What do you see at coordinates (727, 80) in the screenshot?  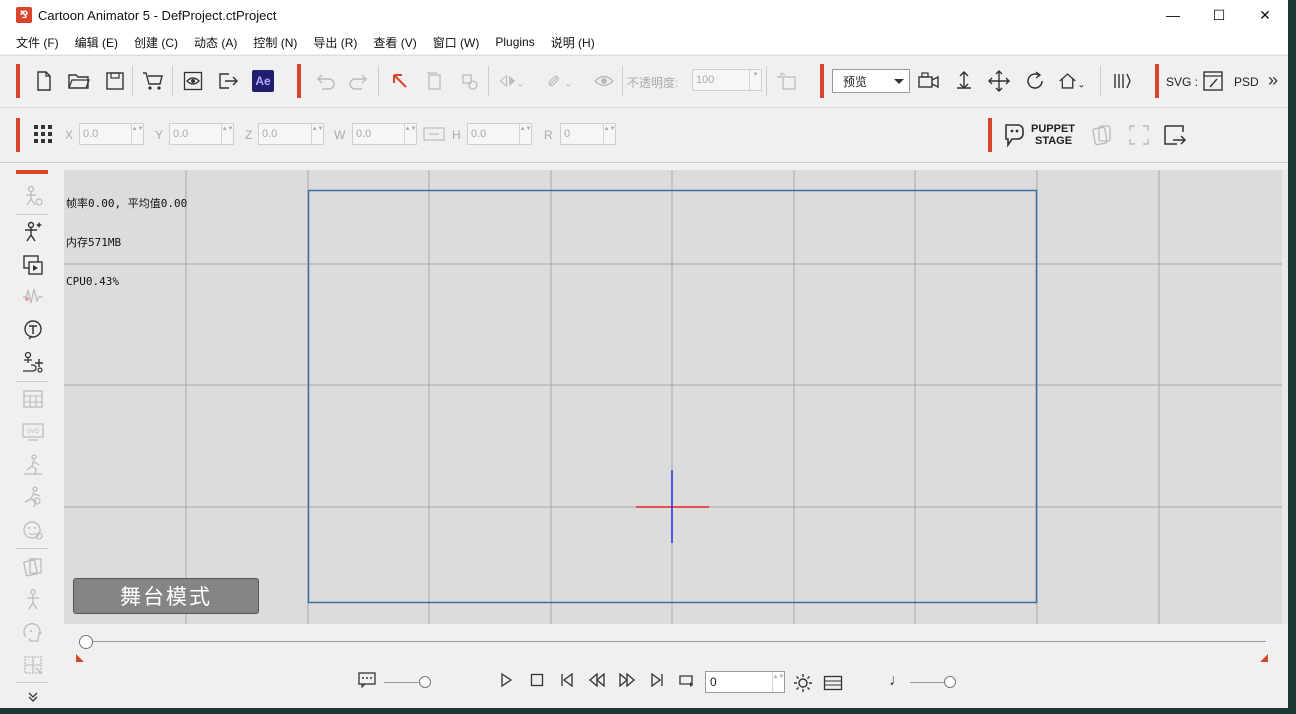 I see `opacity-input: 100 ▼` at bounding box center [727, 80].